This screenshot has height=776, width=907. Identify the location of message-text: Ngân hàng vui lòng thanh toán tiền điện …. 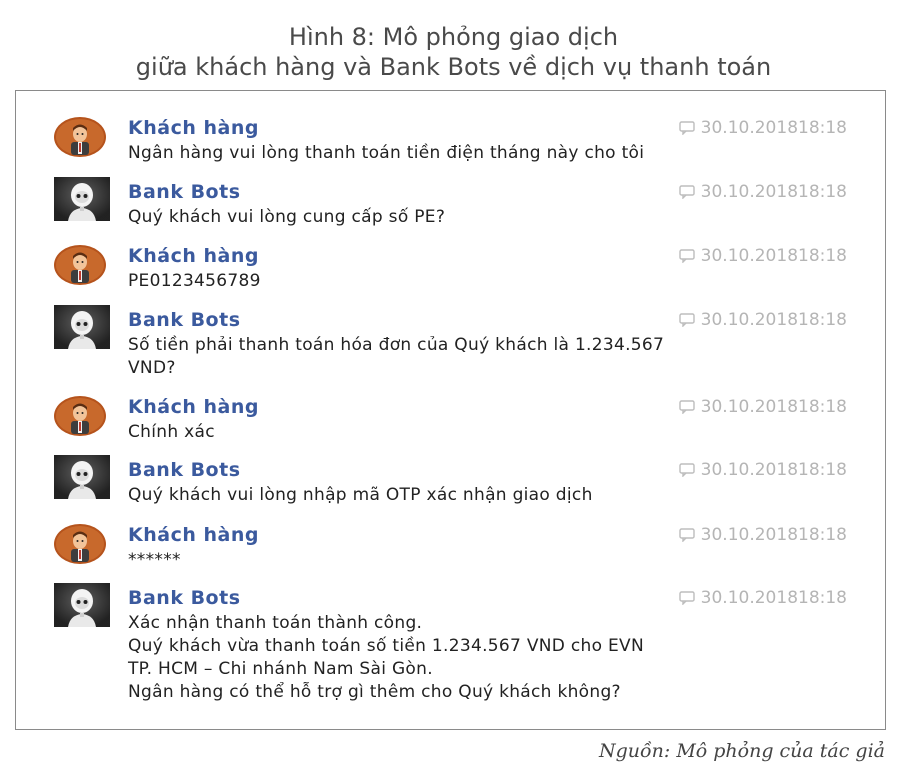
(458, 153).